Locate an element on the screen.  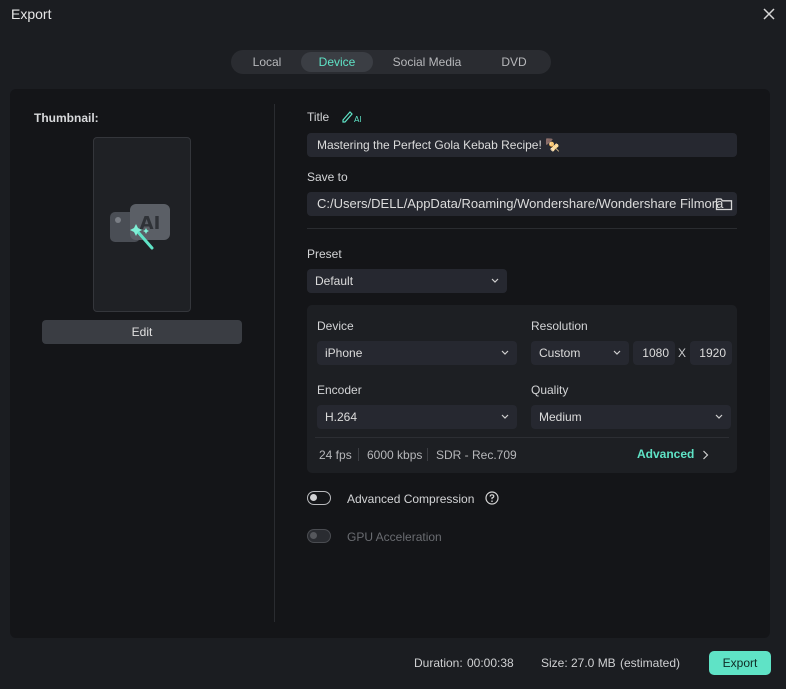
close-icon is located at coordinates (769, 14).